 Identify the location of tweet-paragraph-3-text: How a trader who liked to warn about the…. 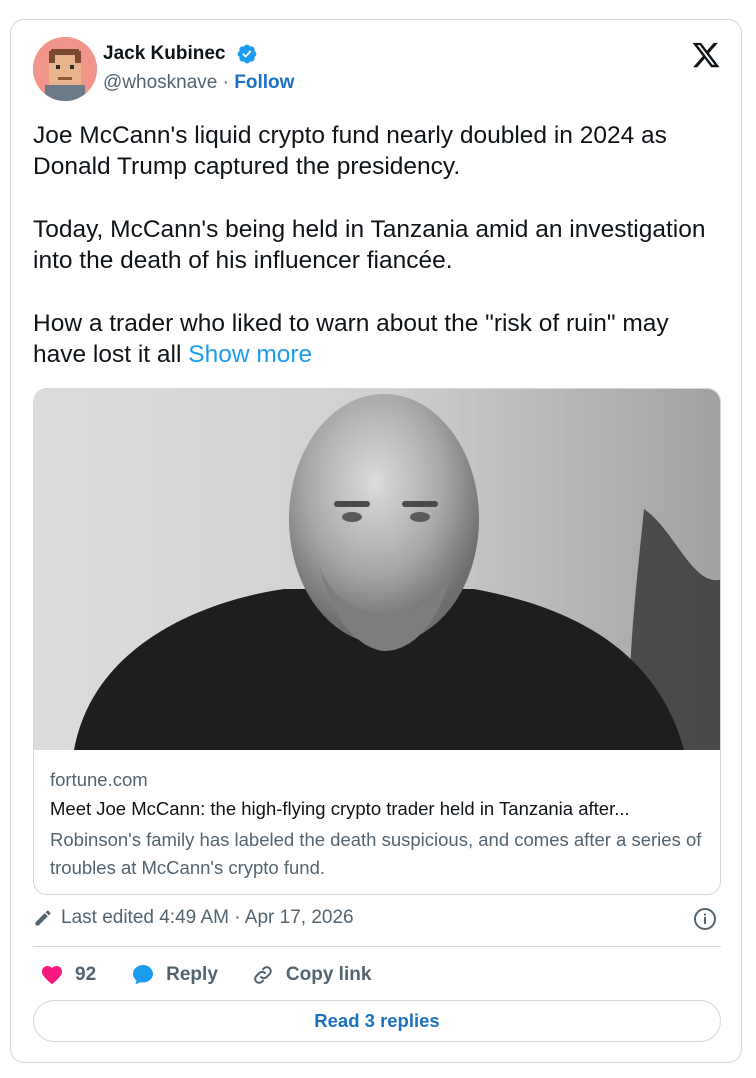
(351, 339).